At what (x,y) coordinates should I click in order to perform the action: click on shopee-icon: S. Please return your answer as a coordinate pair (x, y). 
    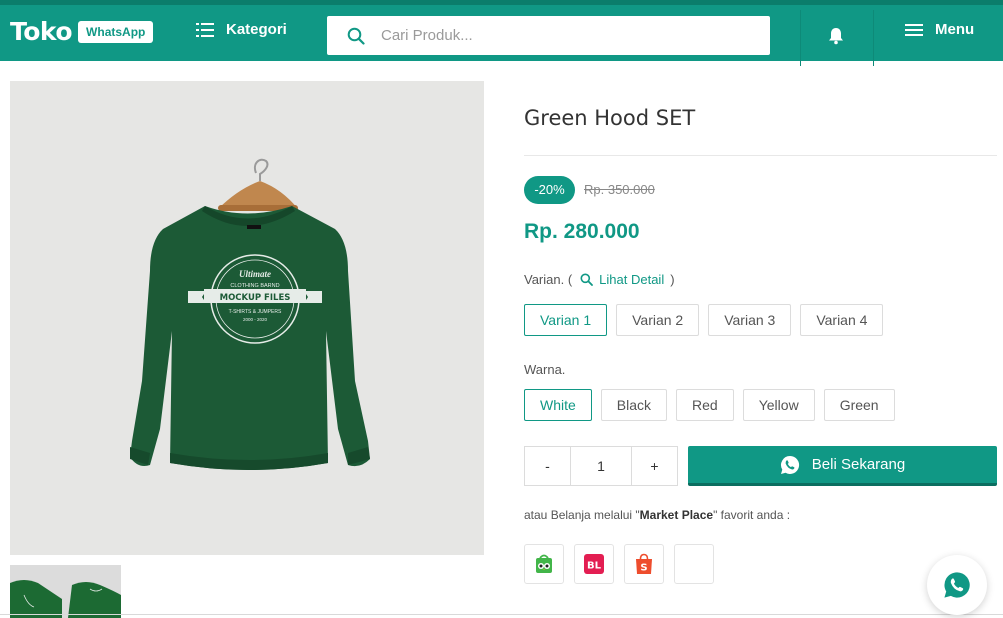
    Looking at the image, I should click on (644, 563).